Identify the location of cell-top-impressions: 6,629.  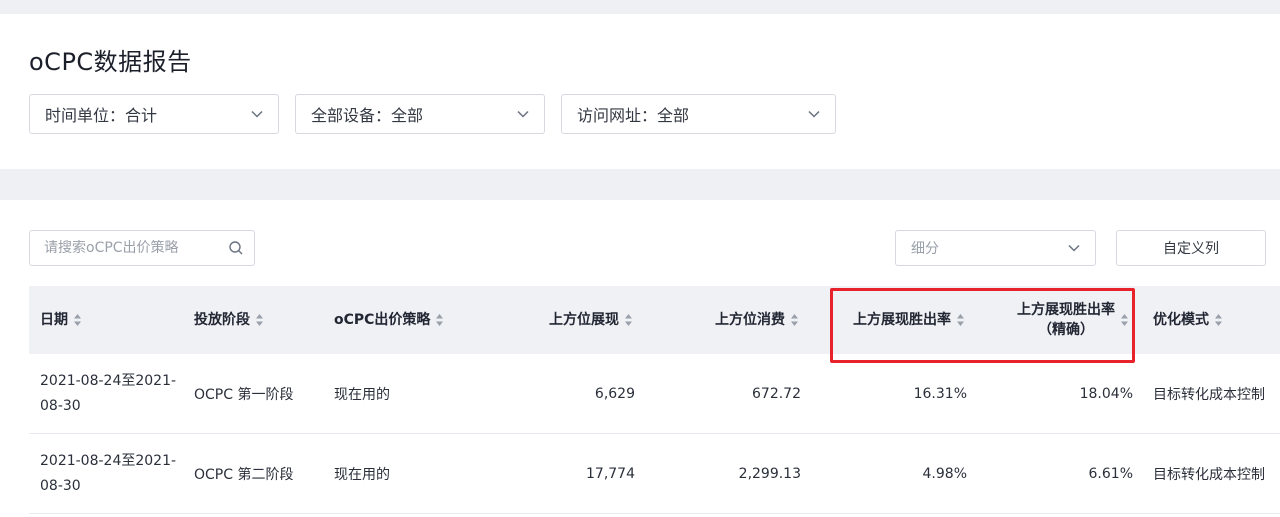
(614, 394).